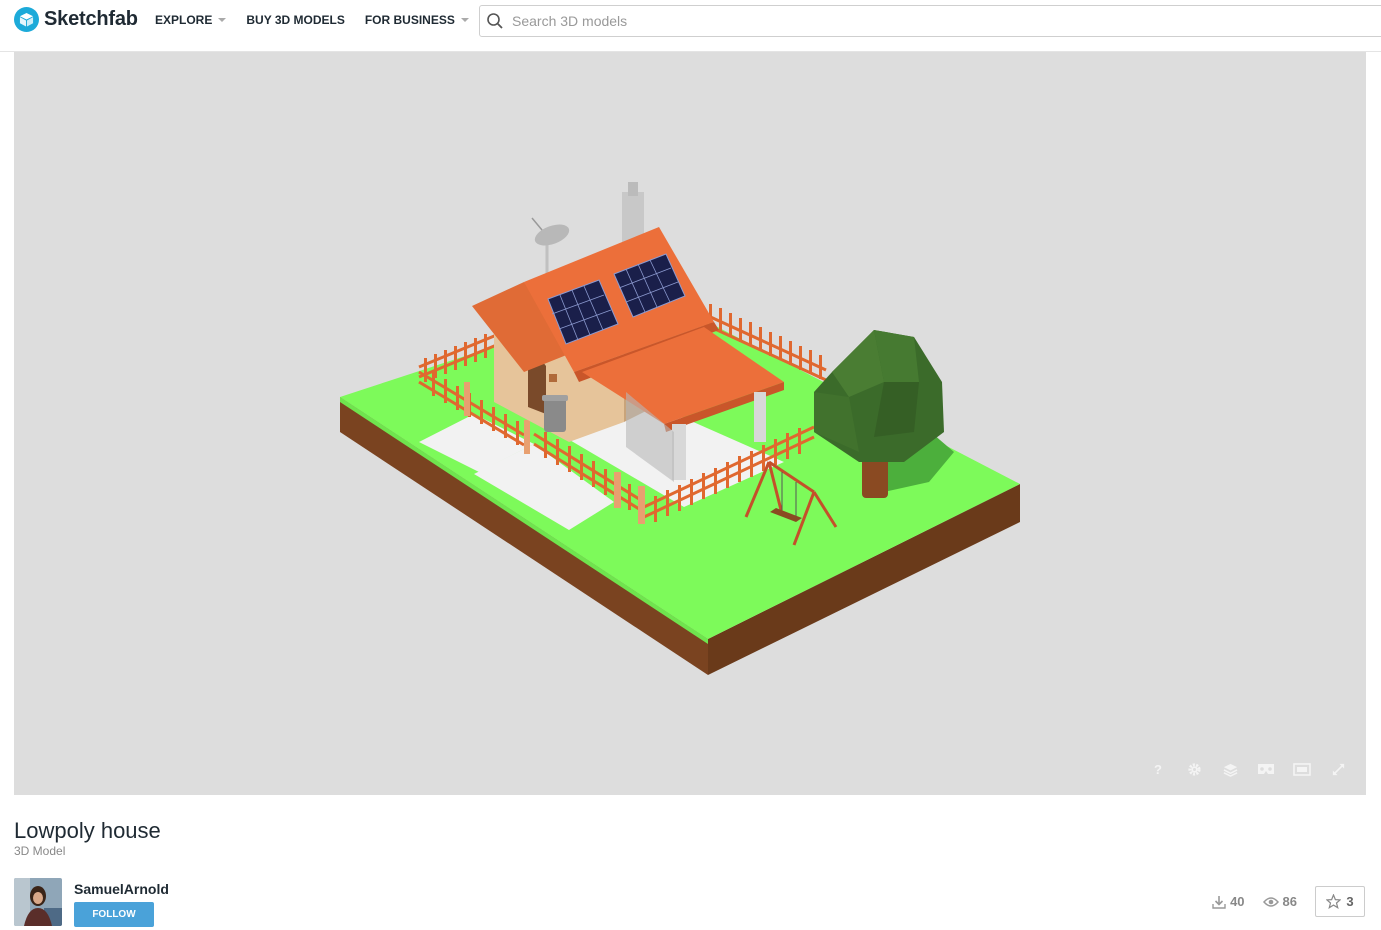 The image size is (1381, 930). Describe the element at coordinates (1228, 901) in the screenshot. I see `download-count: 40` at that location.